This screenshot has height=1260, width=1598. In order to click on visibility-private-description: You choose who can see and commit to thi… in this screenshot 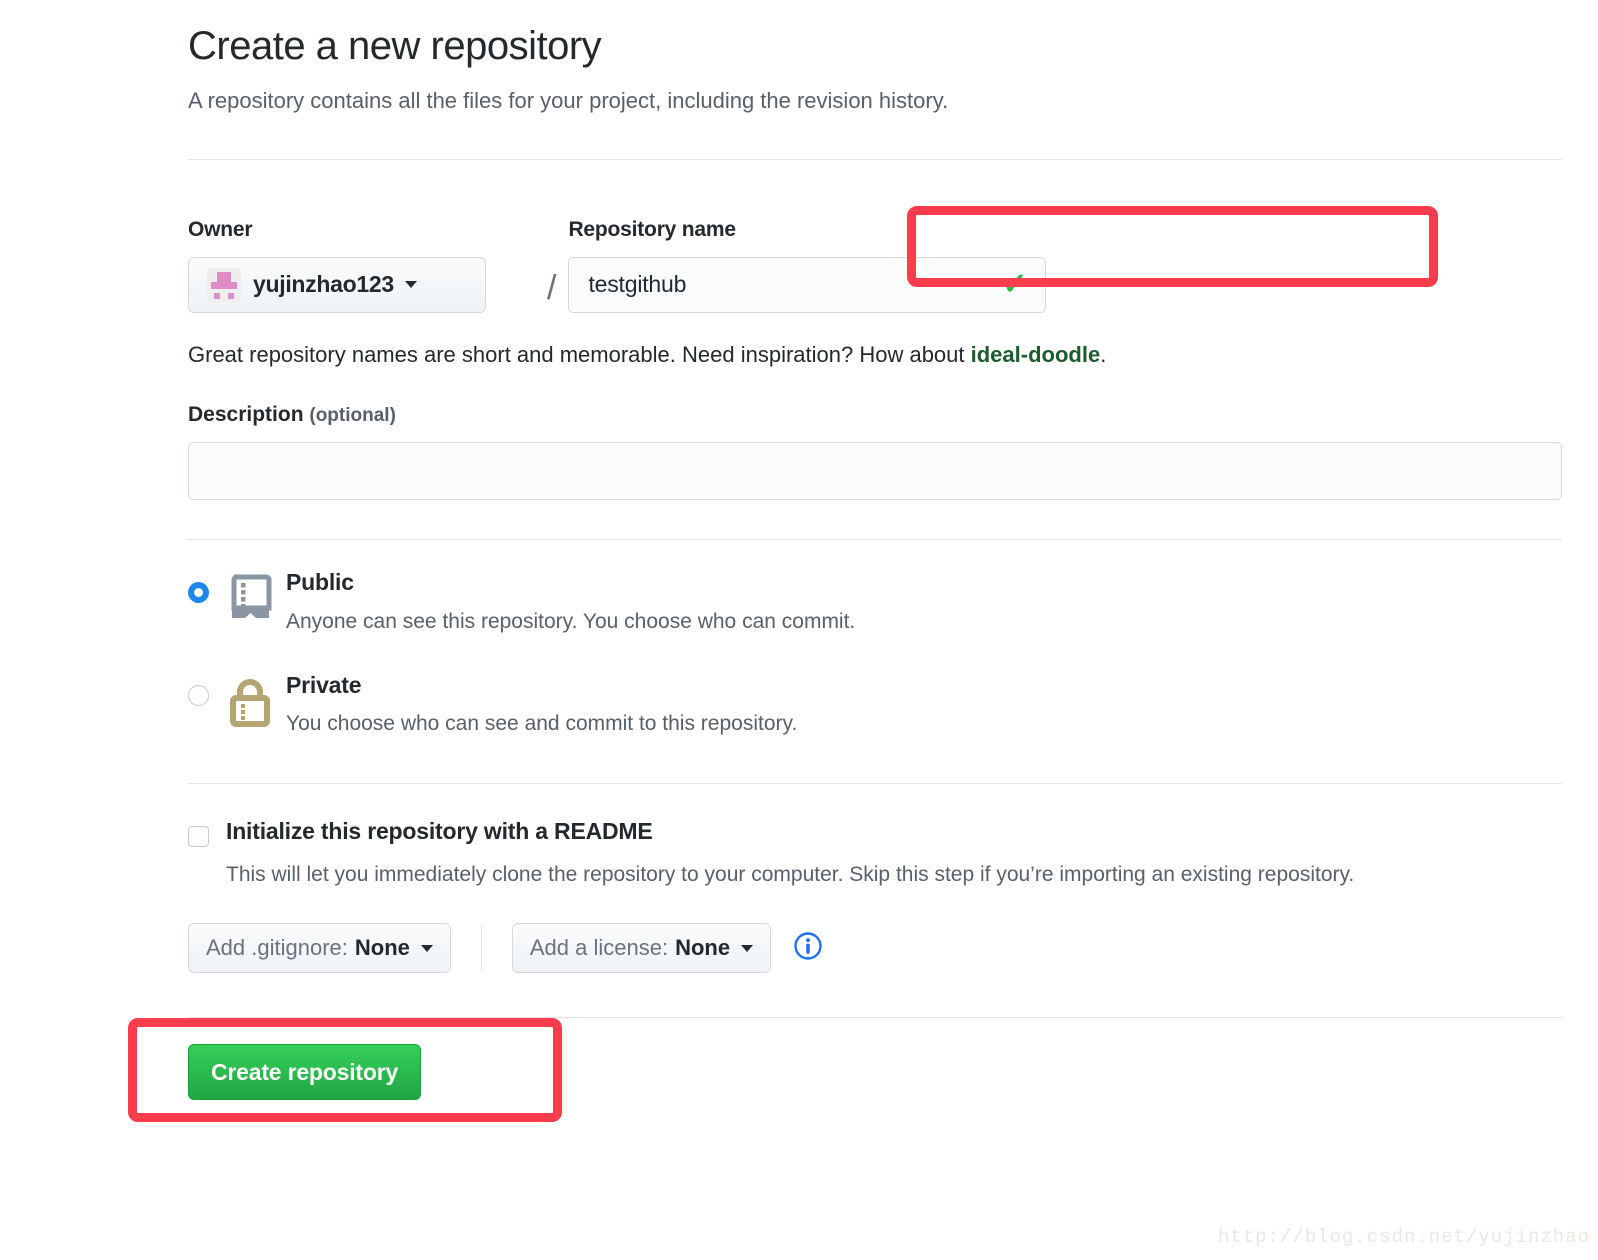, I will do `click(542, 724)`.